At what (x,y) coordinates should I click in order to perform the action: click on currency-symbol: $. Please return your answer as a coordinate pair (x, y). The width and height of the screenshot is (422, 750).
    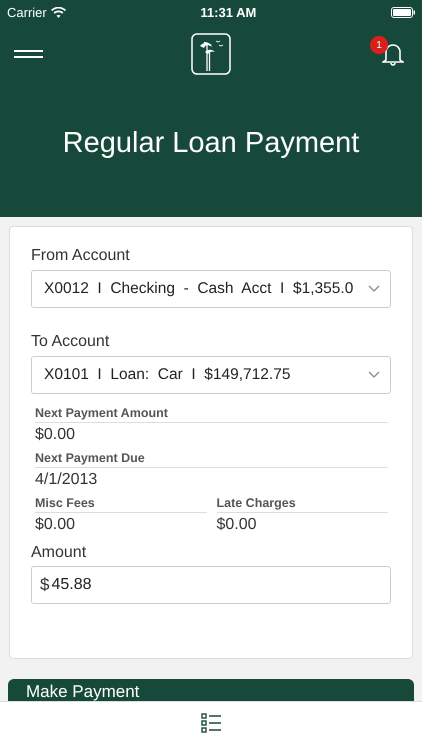
    Looking at the image, I should click on (45, 585).